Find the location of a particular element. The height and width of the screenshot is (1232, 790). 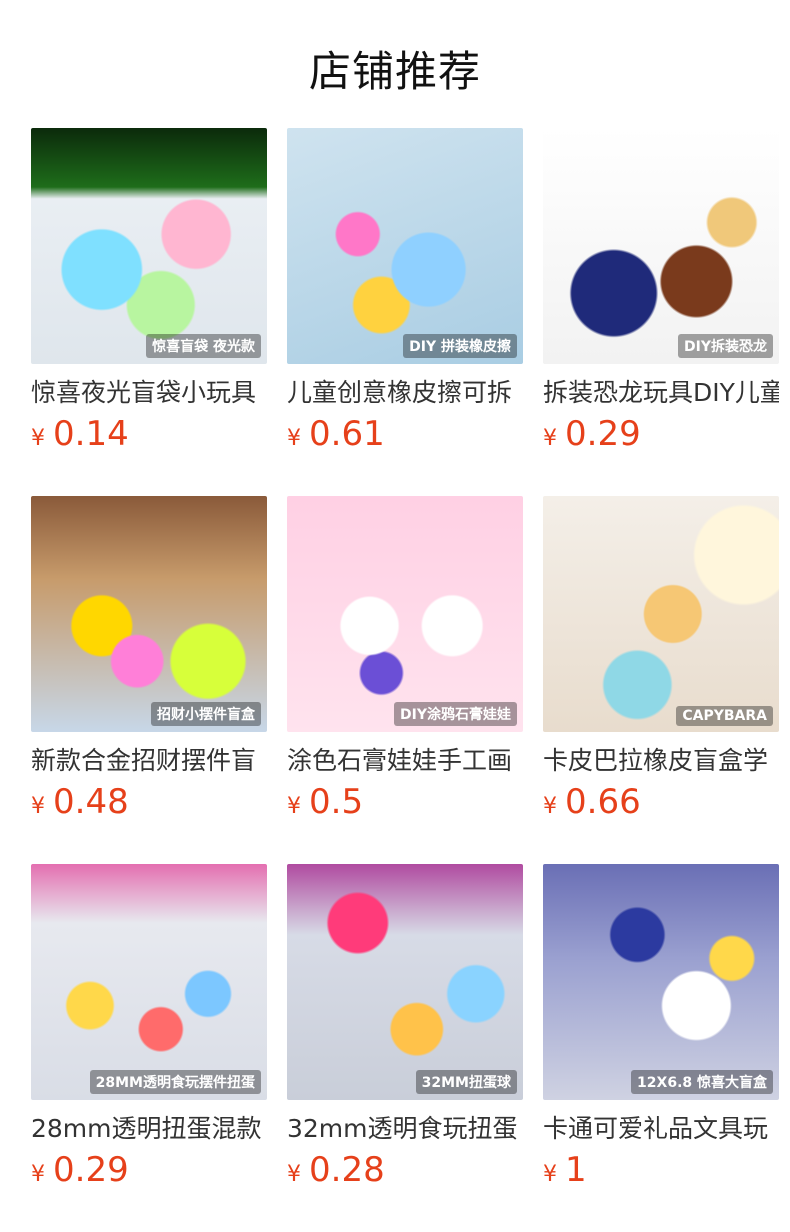

product-title: 拆装恐龙玩具DIY儿童 is located at coordinates (661, 393).